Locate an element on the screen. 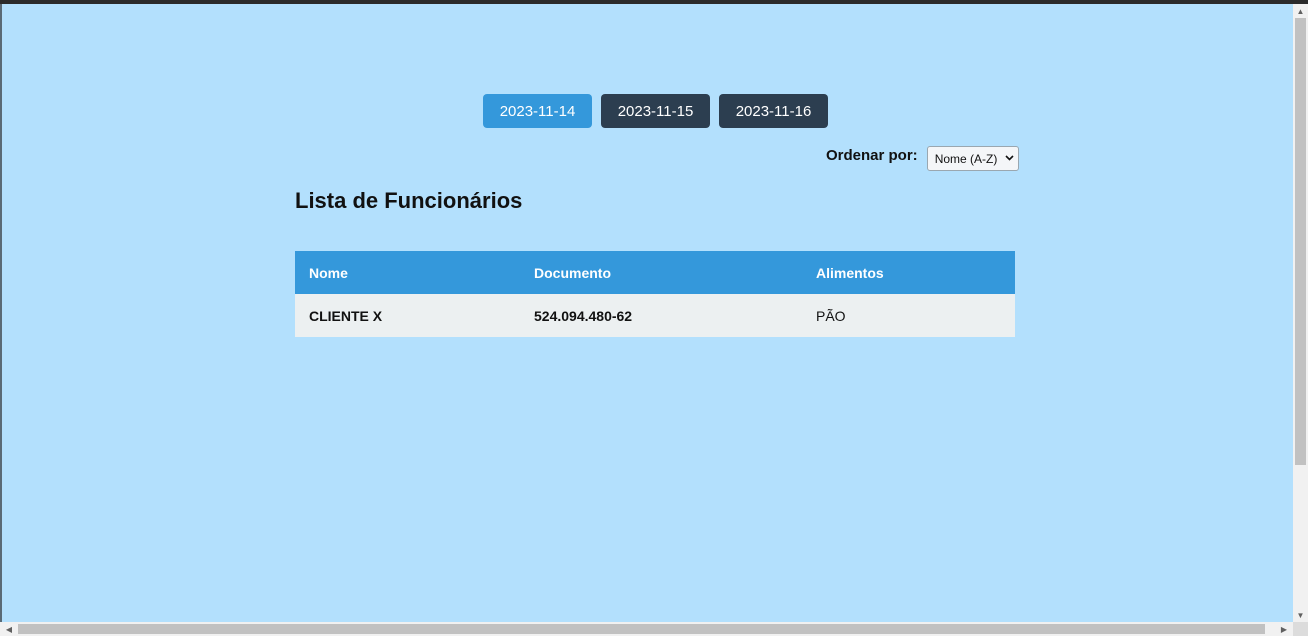  cell-alimentos: PÃO is located at coordinates (908, 315).